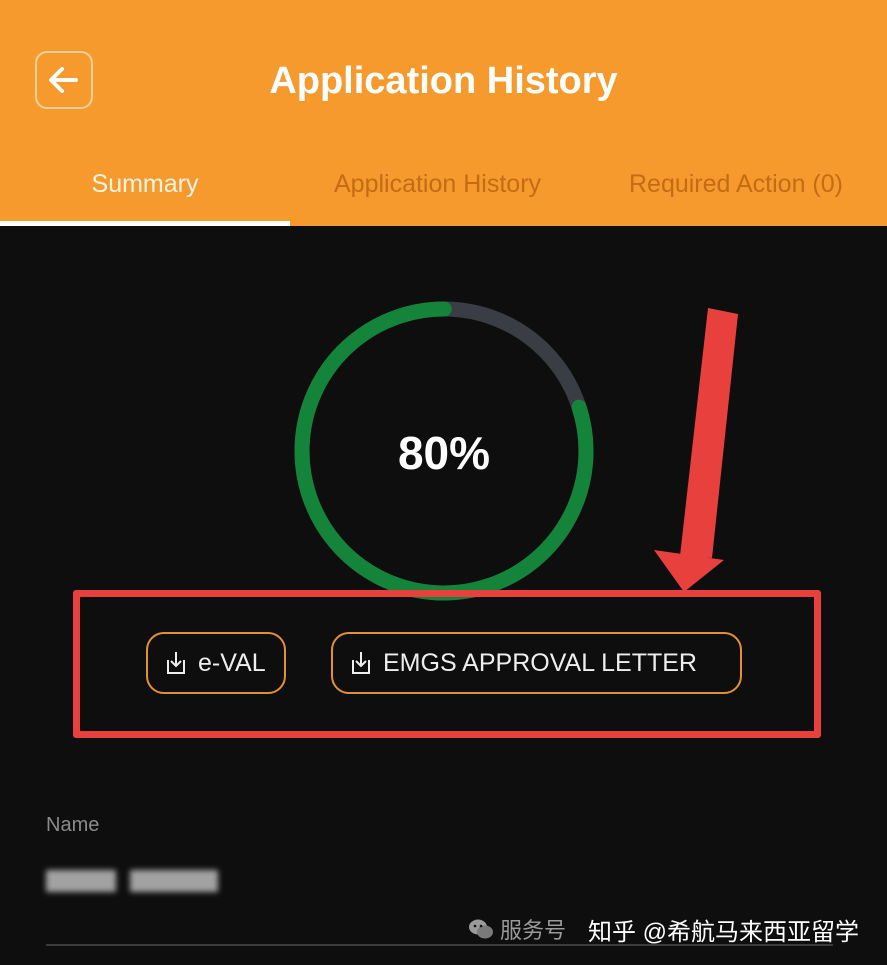 Image resolution: width=887 pixels, height=965 pixels. I want to click on wechat-logo-icon, so click(481, 929).